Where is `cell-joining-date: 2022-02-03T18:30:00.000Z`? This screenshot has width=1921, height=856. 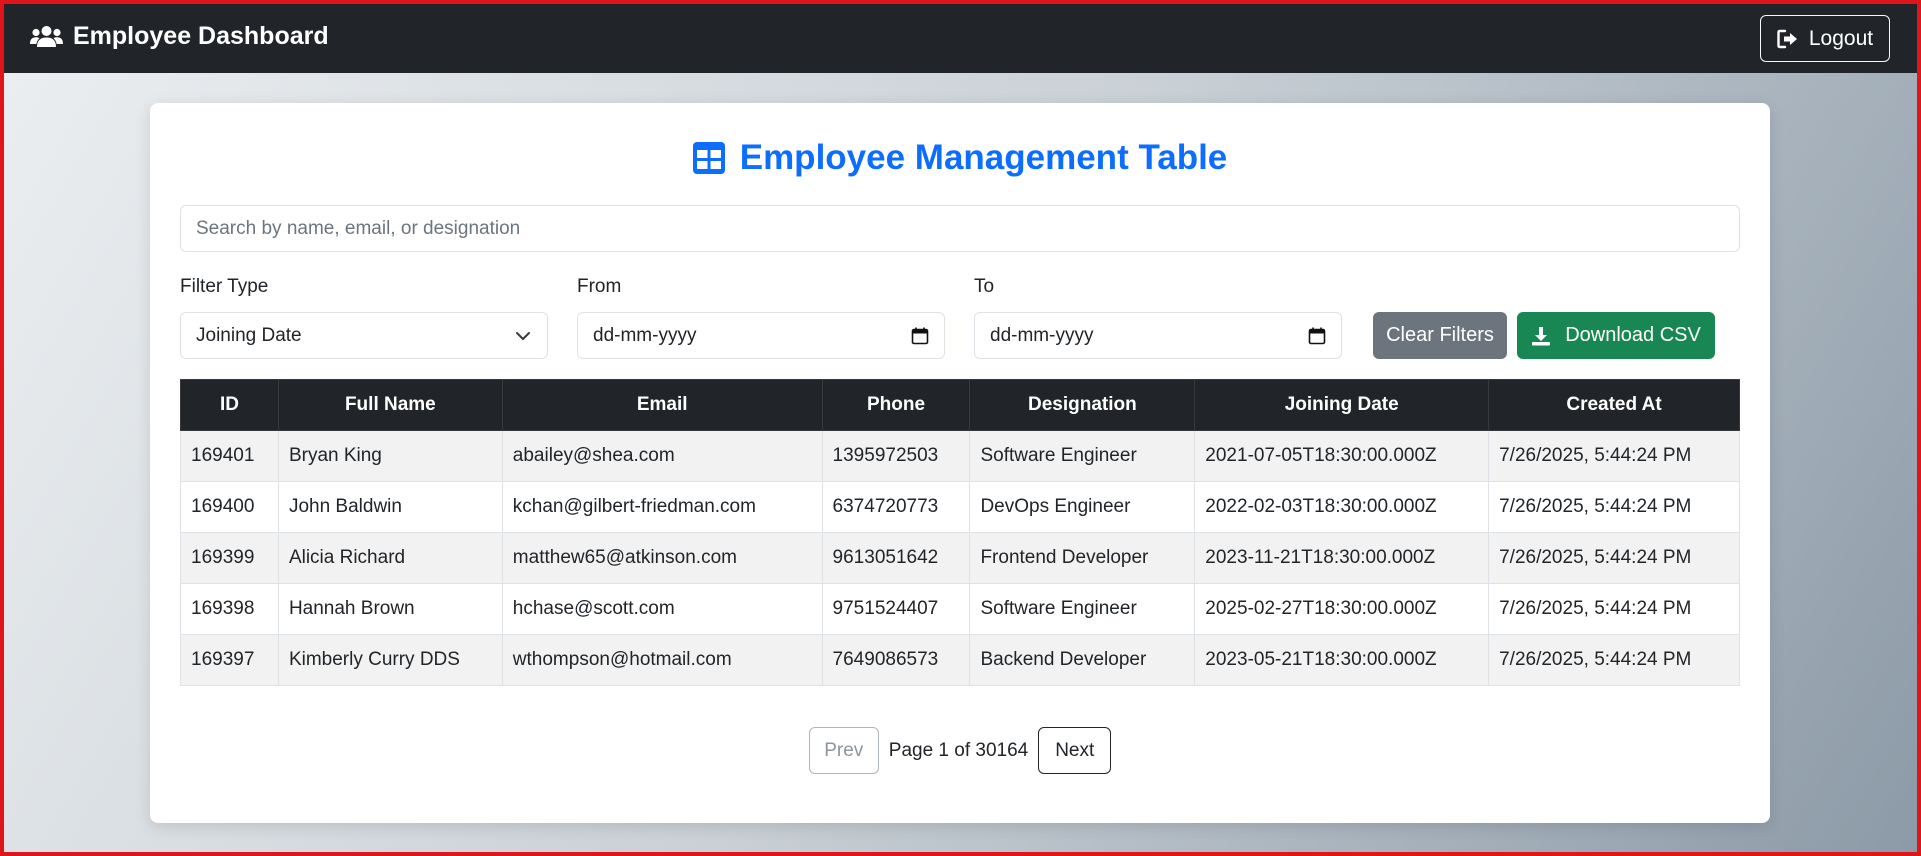
cell-joining-date: 2022-02-03T18:30:00.000Z is located at coordinates (1342, 507).